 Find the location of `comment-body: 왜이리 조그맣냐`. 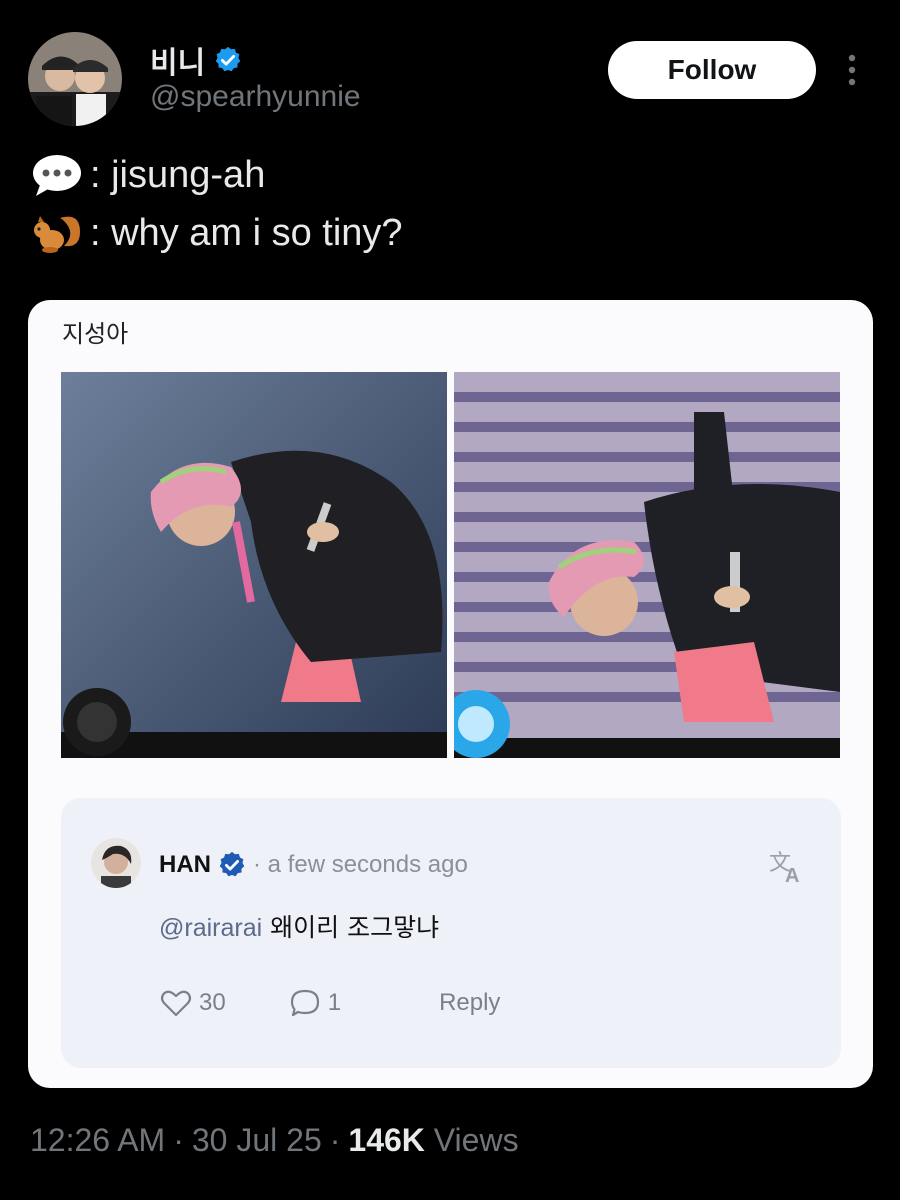

comment-body: 왜이리 조그맣냐 is located at coordinates (351, 927).